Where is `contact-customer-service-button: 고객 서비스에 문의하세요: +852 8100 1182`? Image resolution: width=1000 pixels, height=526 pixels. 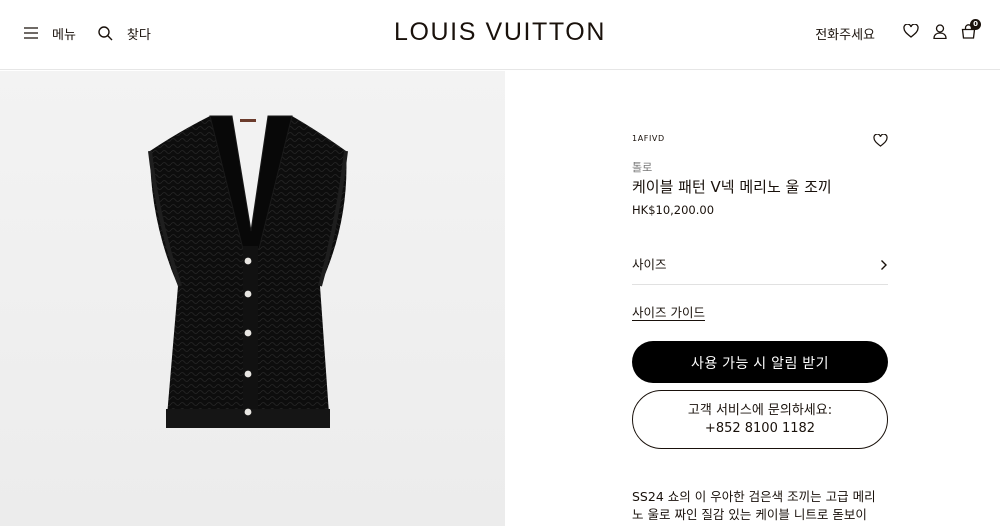
contact-customer-service-button: 고객 서비스에 문의하세요: +852 8100 1182 is located at coordinates (760, 419).